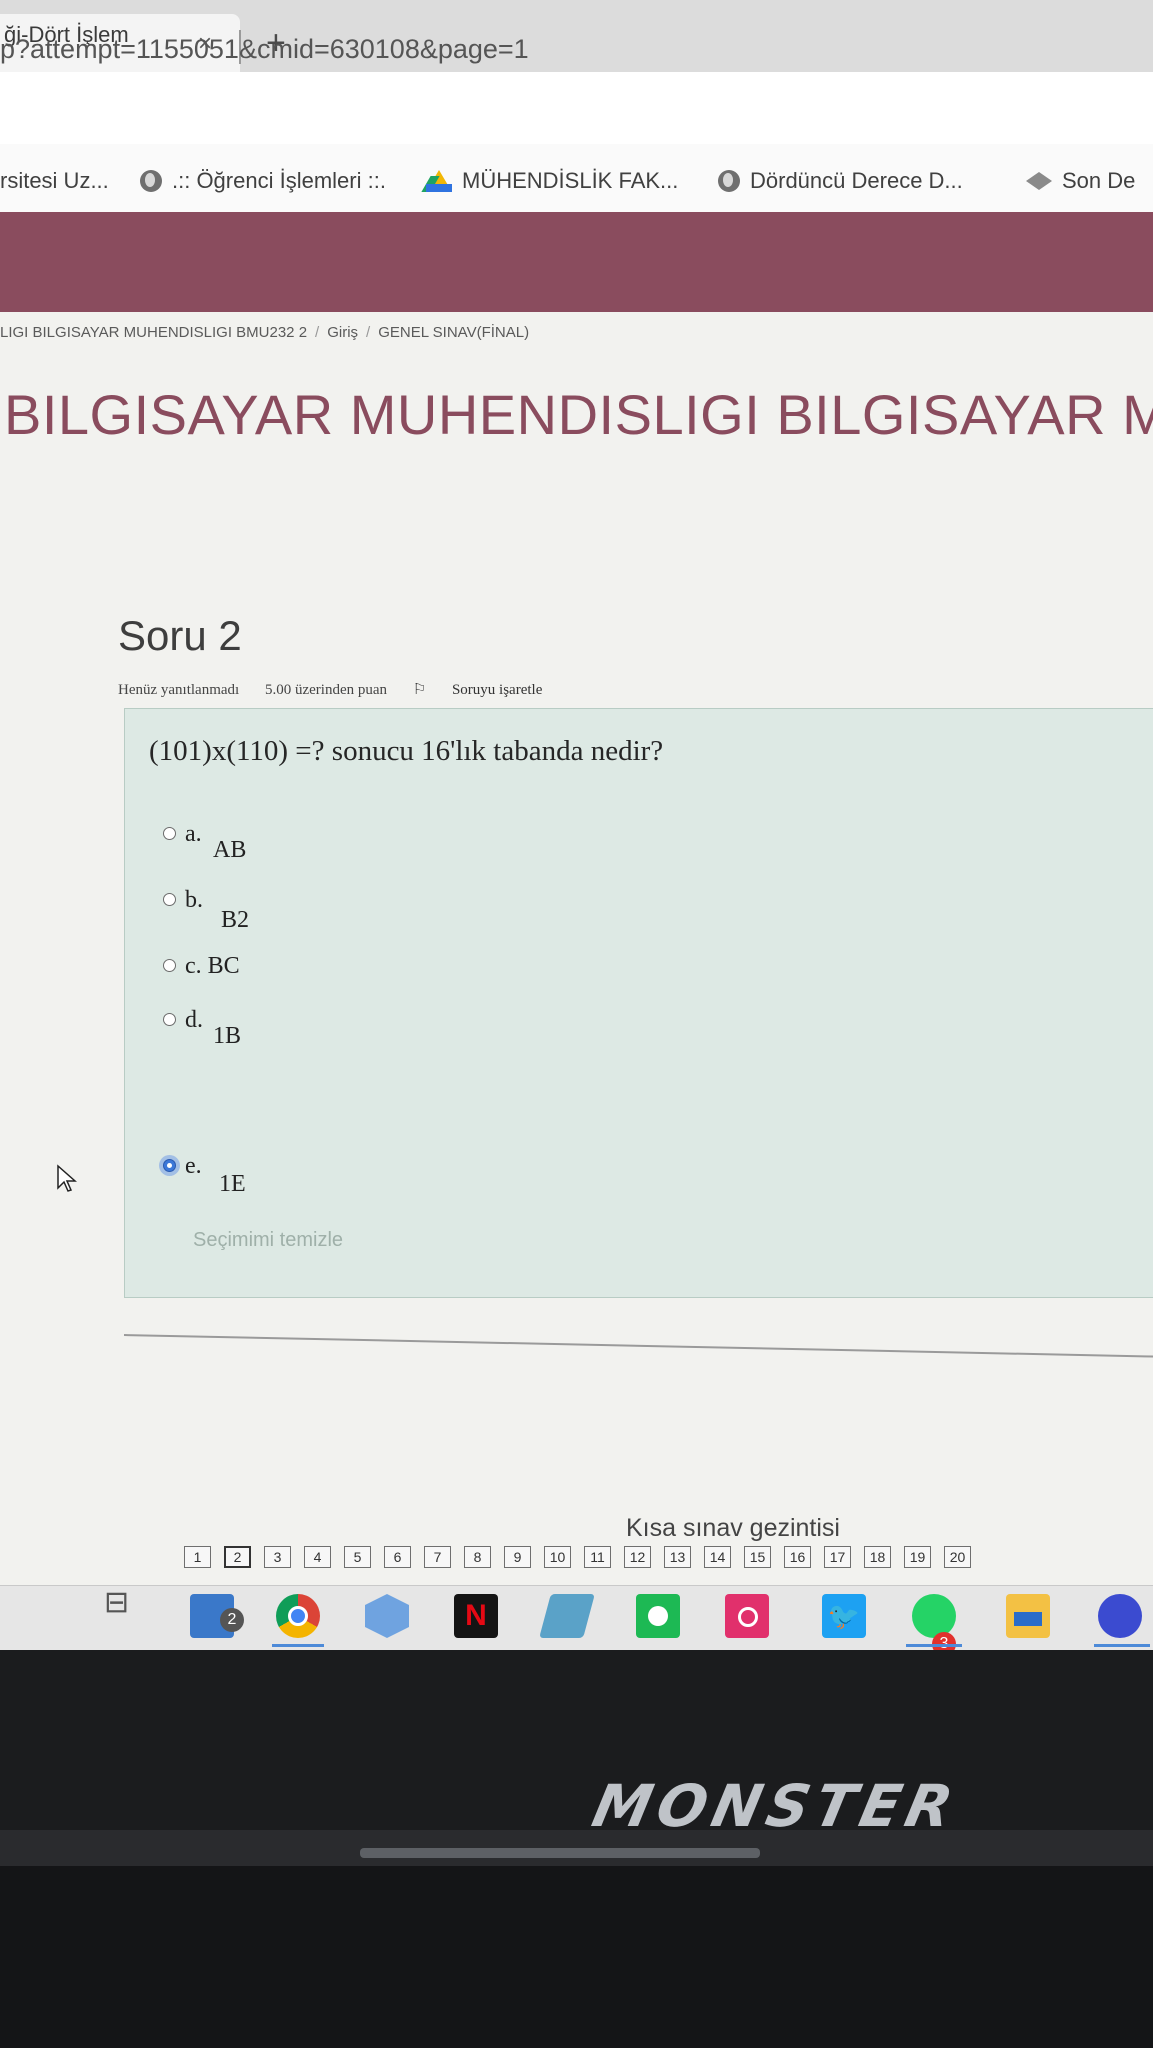  Describe the element at coordinates (576, 1957) in the screenshot. I see `laptop-keyboard-deck` at that location.